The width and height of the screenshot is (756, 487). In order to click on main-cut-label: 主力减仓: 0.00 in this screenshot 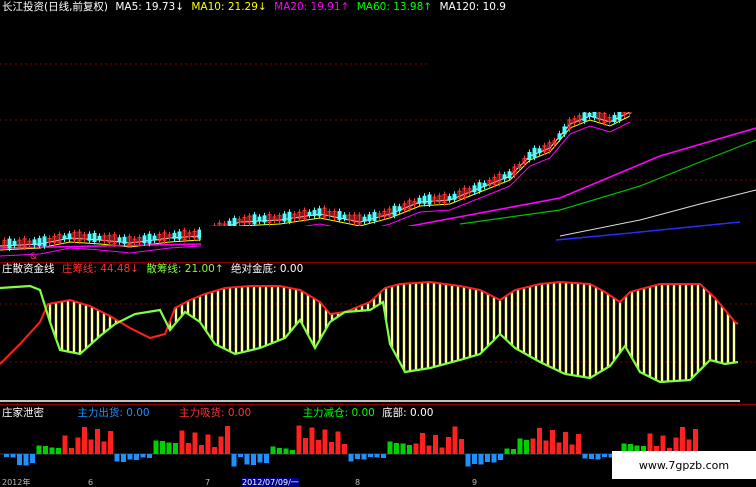, I will do `click(338, 413)`.